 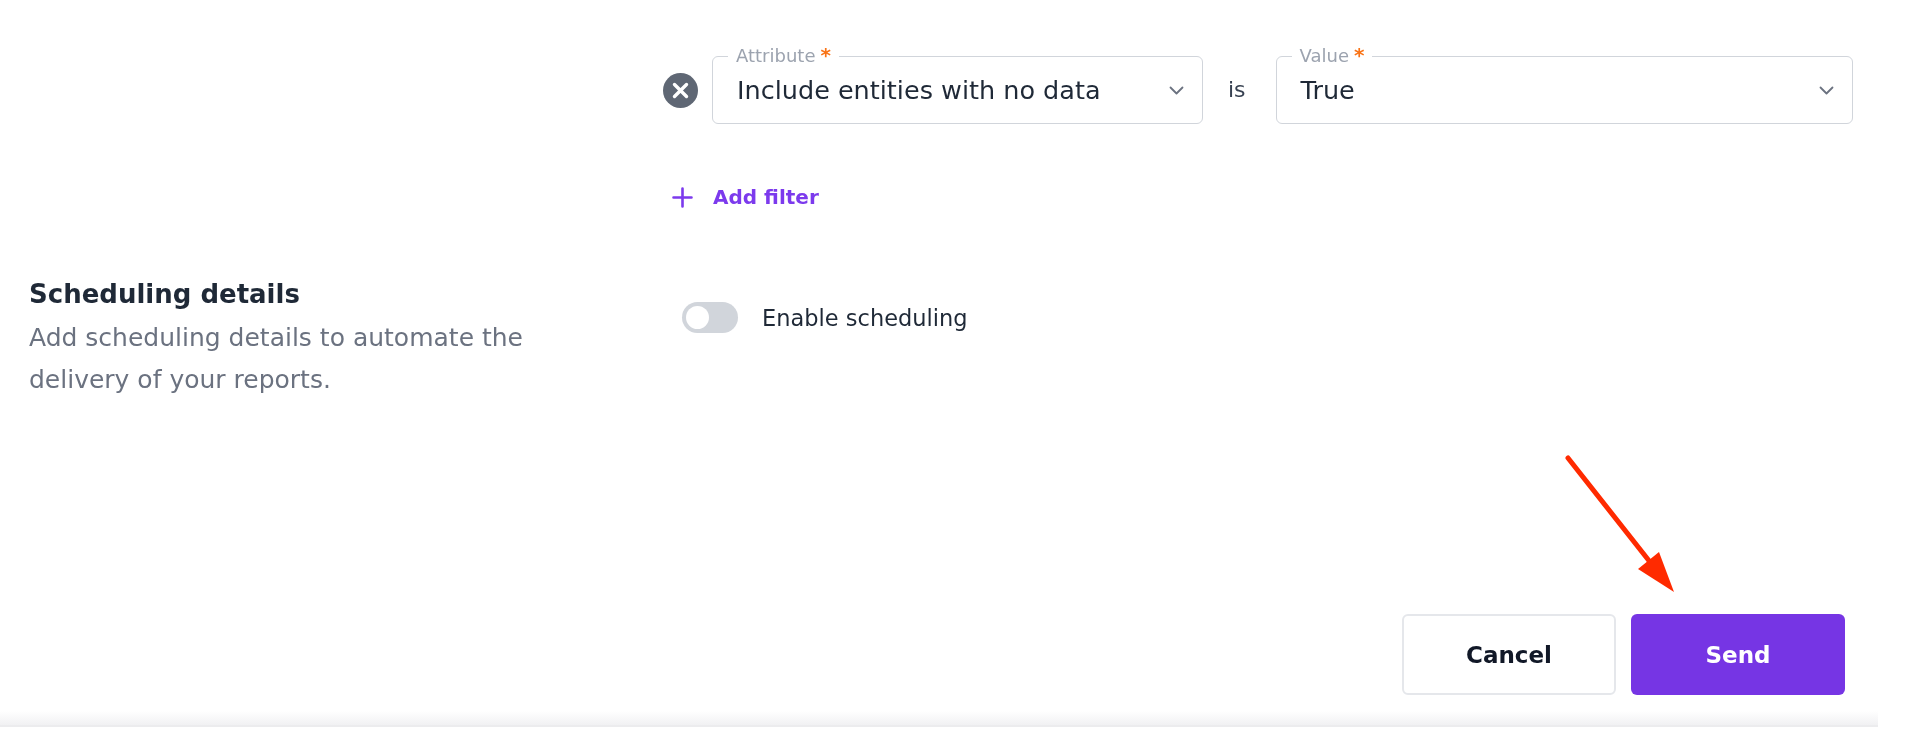 What do you see at coordinates (1509, 654) in the screenshot?
I see `cancel-button: Cancel` at bounding box center [1509, 654].